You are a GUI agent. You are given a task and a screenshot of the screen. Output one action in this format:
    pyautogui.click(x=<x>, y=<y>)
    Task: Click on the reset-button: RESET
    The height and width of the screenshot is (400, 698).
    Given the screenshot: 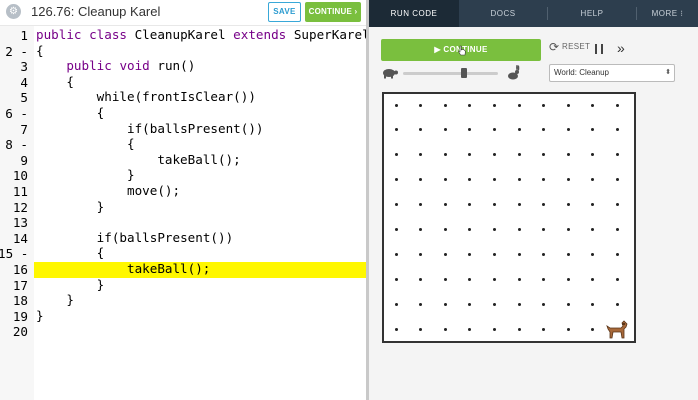 What is the action you would take?
    pyautogui.click(x=576, y=46)
    